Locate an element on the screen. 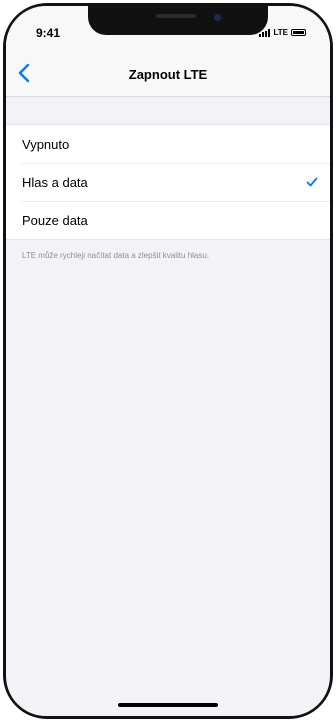 The image size is (336, 725). navigation-bar: Zapnout LTE is located at coordinates (168, 74).